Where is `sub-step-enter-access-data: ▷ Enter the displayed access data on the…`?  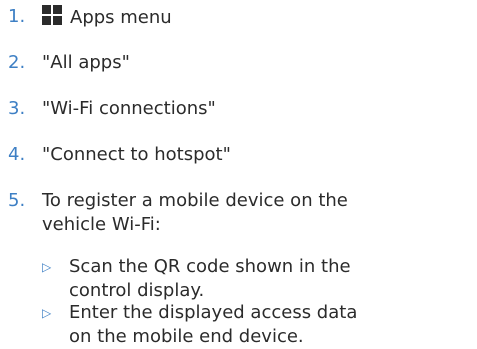
sub-step-enter-access-data: ▷ Enter the displayed access data on the… is located at coordinates (208, 325).